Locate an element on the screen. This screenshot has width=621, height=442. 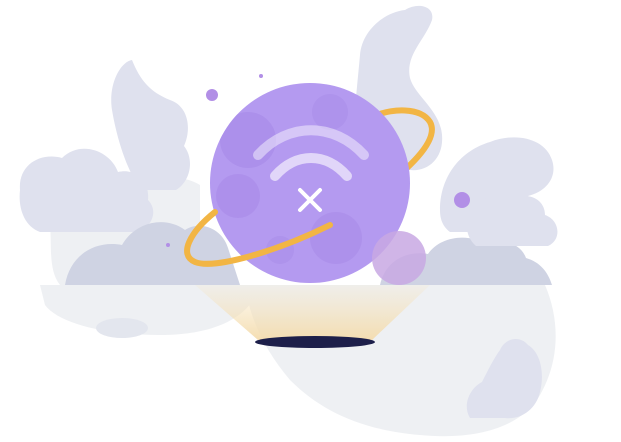
black-hole is located at coordinates (315, 342).